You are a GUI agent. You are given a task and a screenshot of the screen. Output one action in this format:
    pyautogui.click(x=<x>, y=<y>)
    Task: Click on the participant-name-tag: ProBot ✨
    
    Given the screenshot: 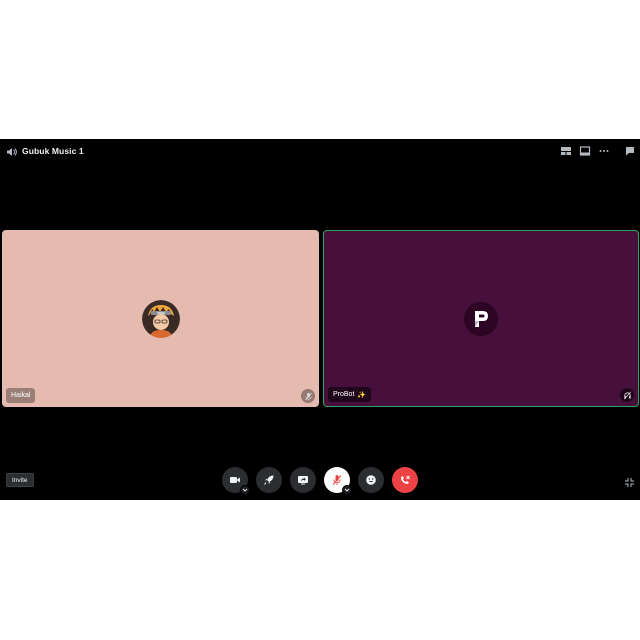 What is the action you would take?
    pyautogui.click(x=350, y=394)
    